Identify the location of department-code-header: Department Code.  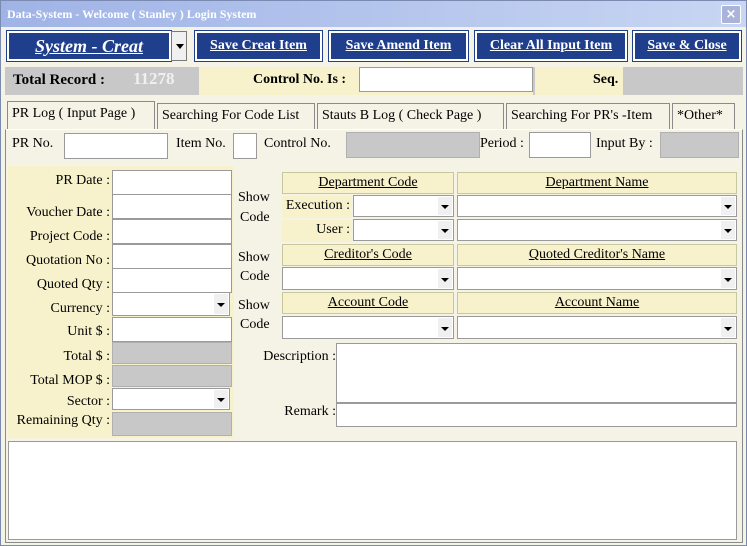
(368, 183).